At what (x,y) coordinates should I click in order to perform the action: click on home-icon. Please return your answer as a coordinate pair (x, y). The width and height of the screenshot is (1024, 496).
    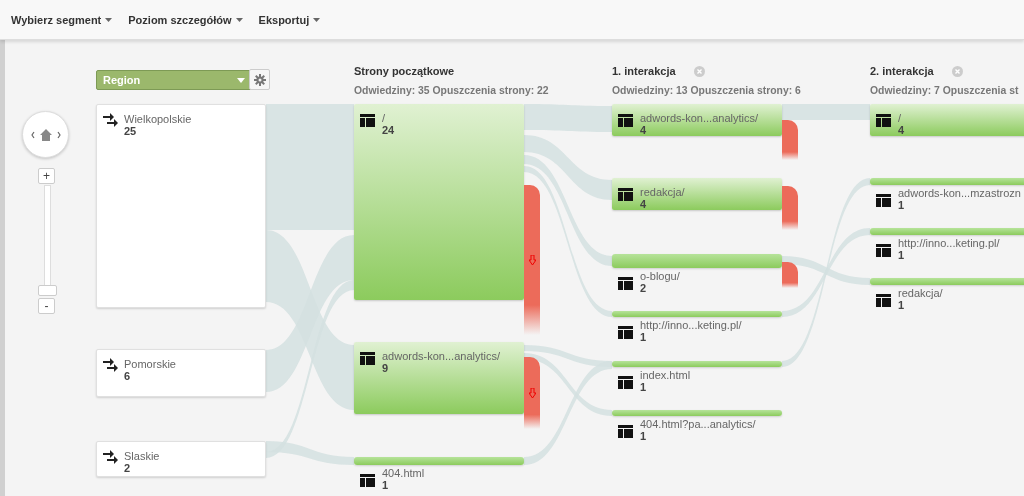
    Looking at the image, I should click on (45, 134).